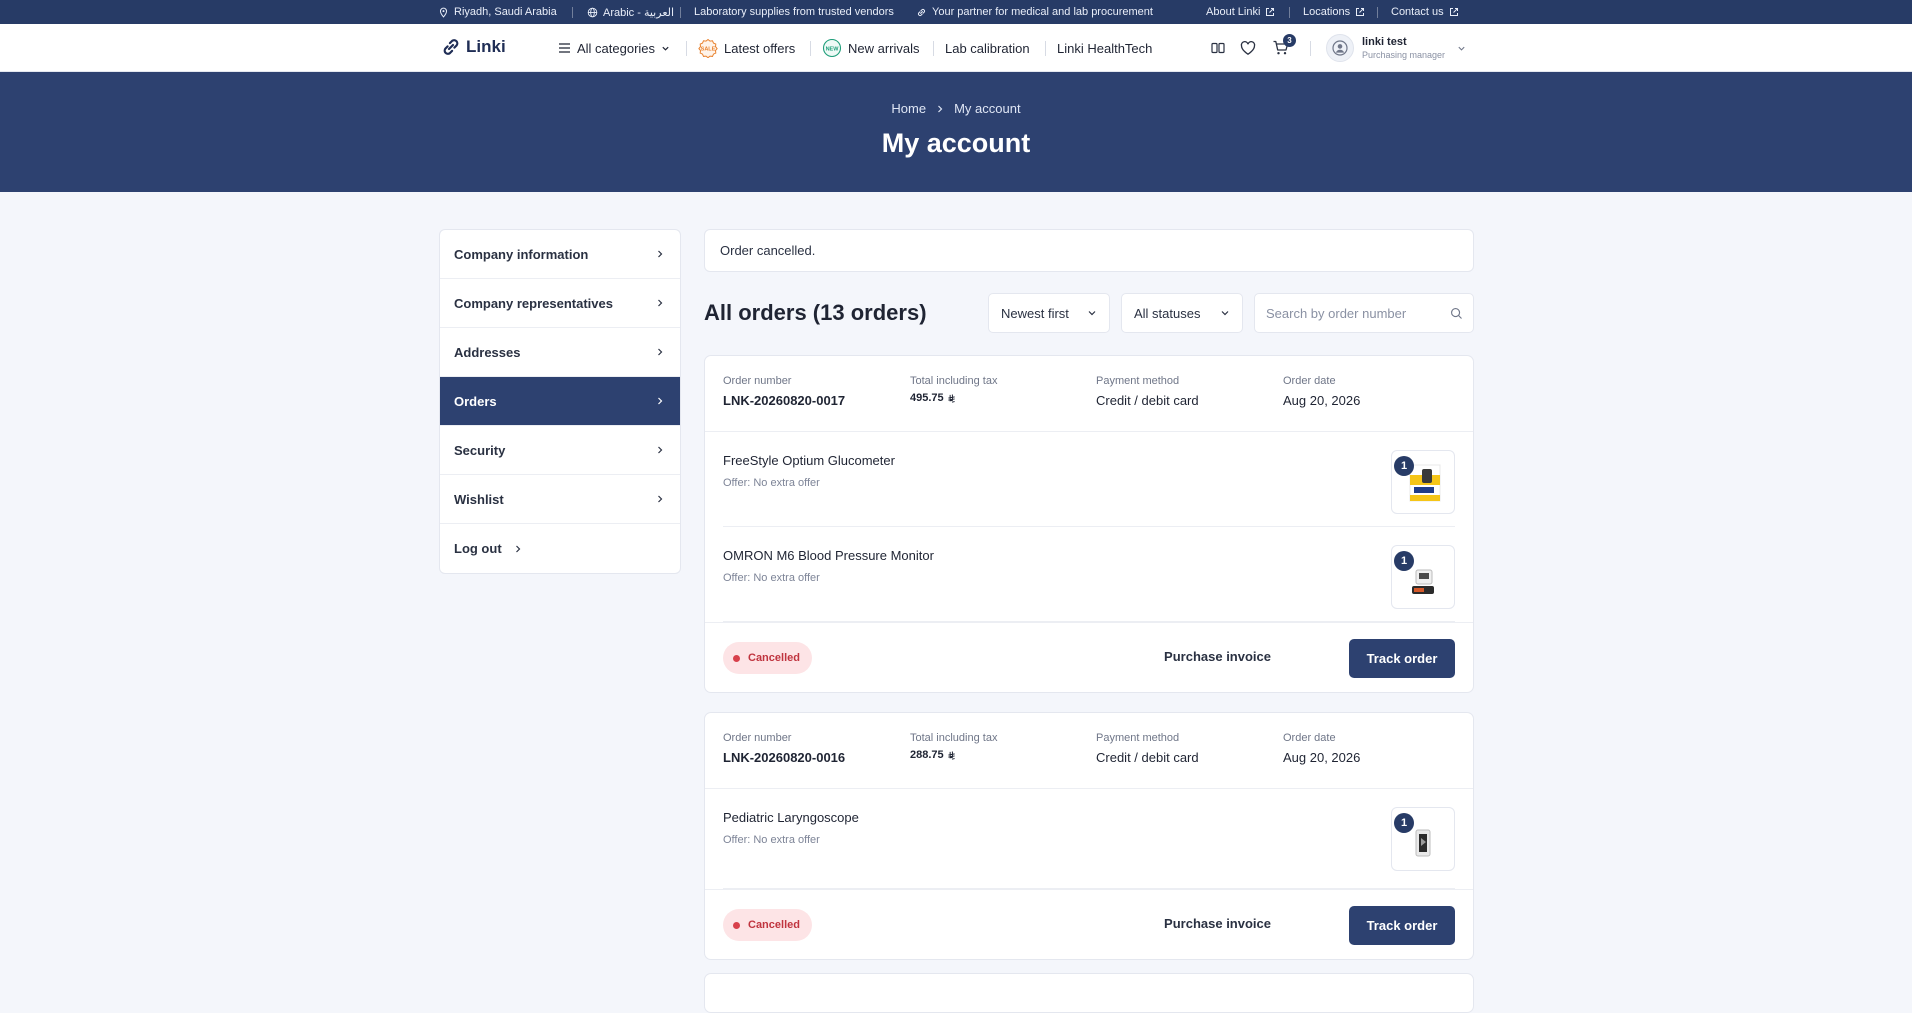 This screenshot has width=1912, height=1013. I want to click on compare-icon, so click(1218, 48).